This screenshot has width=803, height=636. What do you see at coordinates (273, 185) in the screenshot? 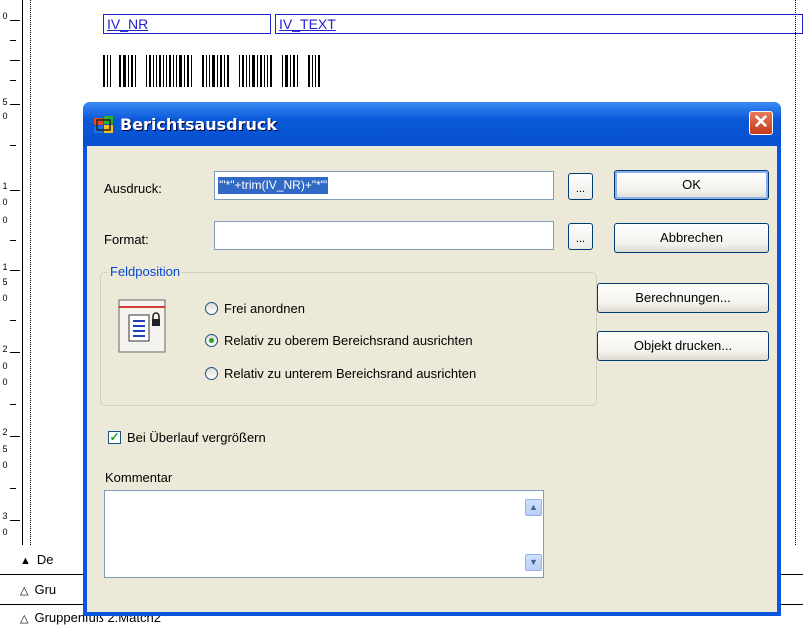
I see `expression-value: '"*"+trim(IV_NR)+"*"'` at bounding box center [273, 185].